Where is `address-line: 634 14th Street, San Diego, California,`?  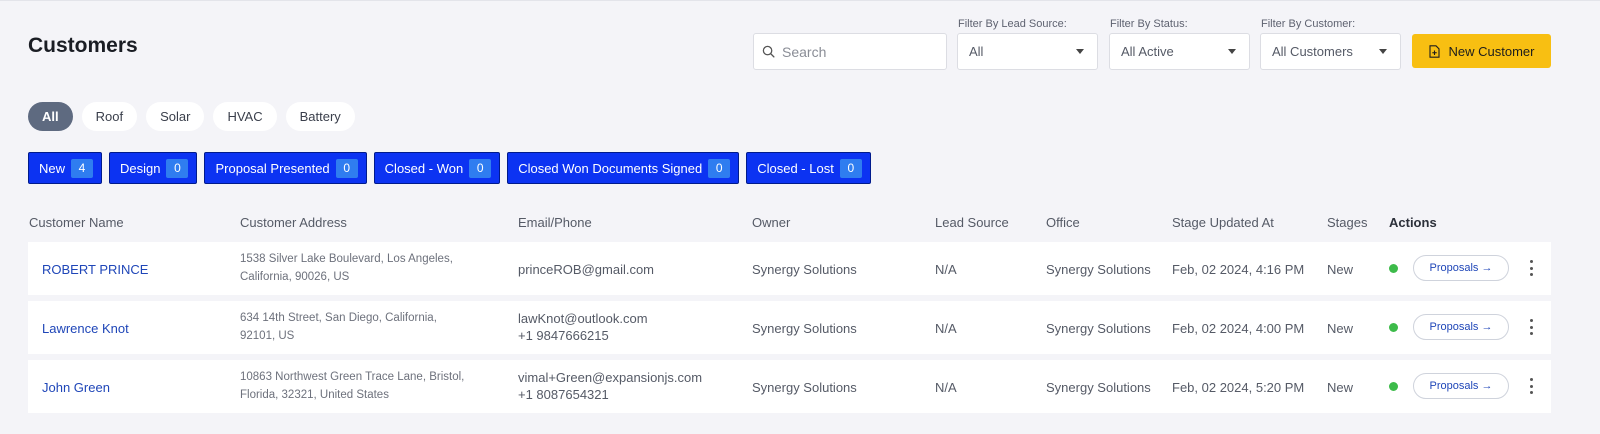
address-line: 634 14th Street, San Diego, California, is located at coordinates (338, 318).